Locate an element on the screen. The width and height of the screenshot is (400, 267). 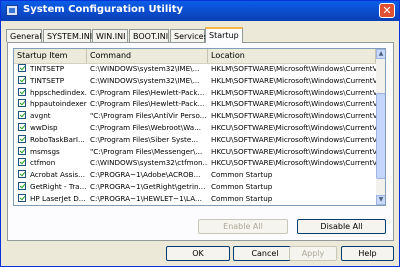
list-header: Startup Item Command Location is located at coordinates (195, 56).